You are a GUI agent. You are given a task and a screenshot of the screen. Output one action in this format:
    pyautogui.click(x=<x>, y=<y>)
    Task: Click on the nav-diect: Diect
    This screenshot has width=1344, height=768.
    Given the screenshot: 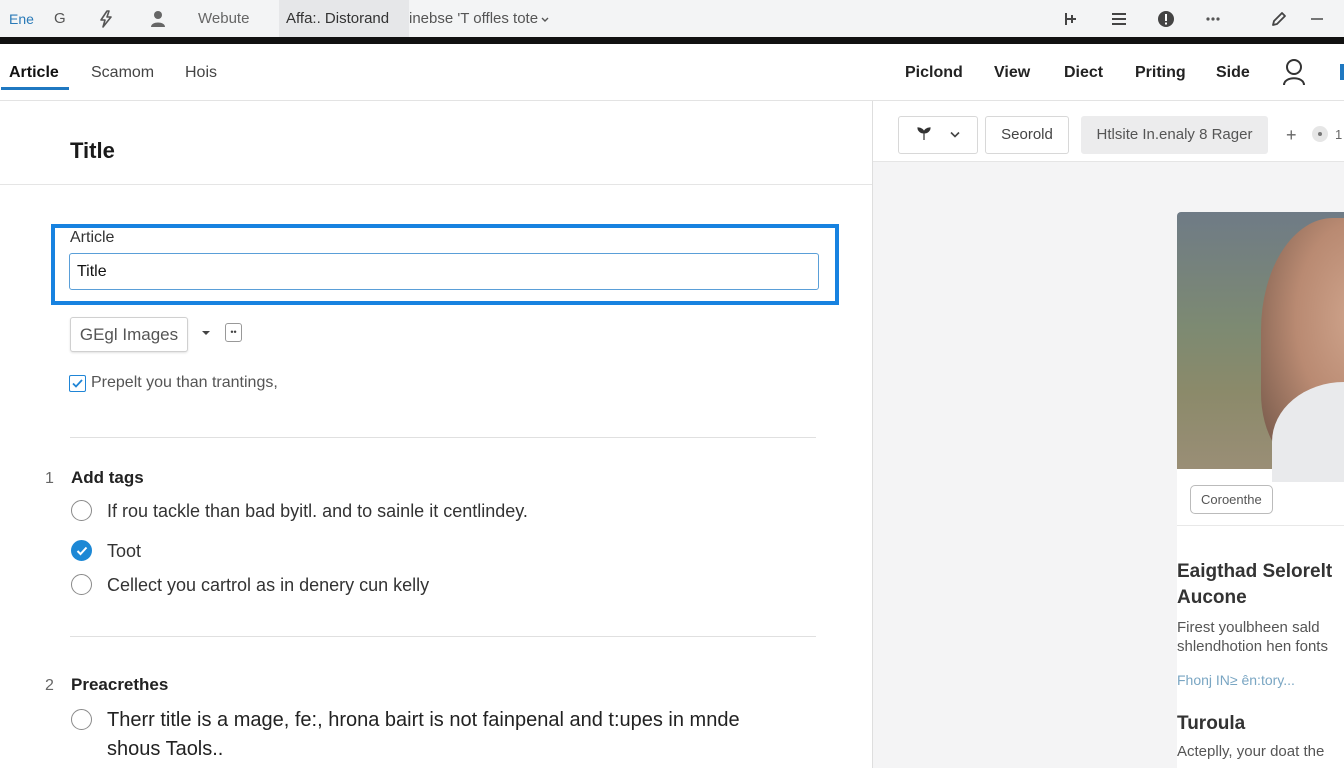 What is the action you would take?
    pyautogui.click(x=1083, y=72)
    